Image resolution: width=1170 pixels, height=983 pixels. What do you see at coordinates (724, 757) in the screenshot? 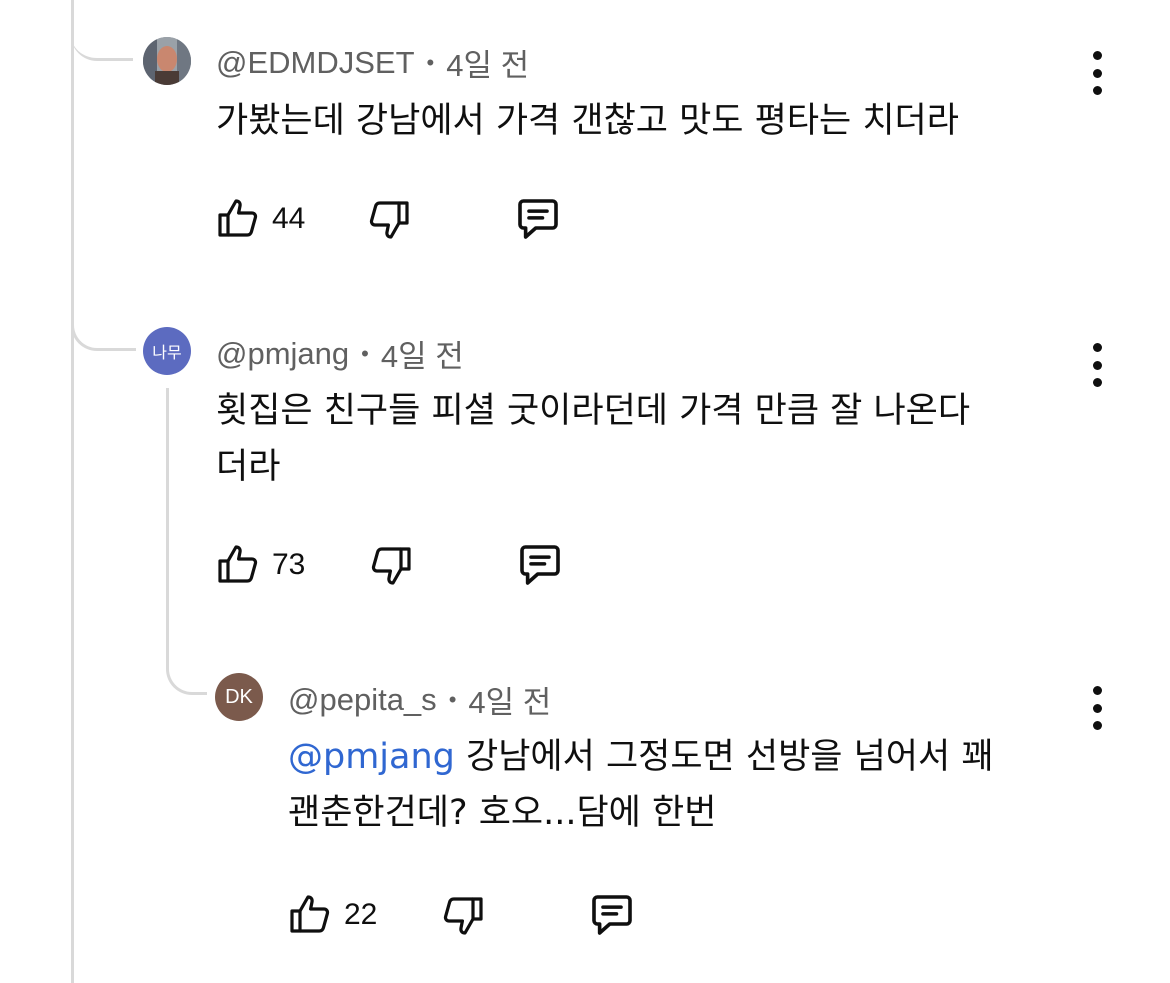
I see `comment-text-span: 강남에서 그정도면 선방을 넘어서 꽤` at bounding box center [724, 757].